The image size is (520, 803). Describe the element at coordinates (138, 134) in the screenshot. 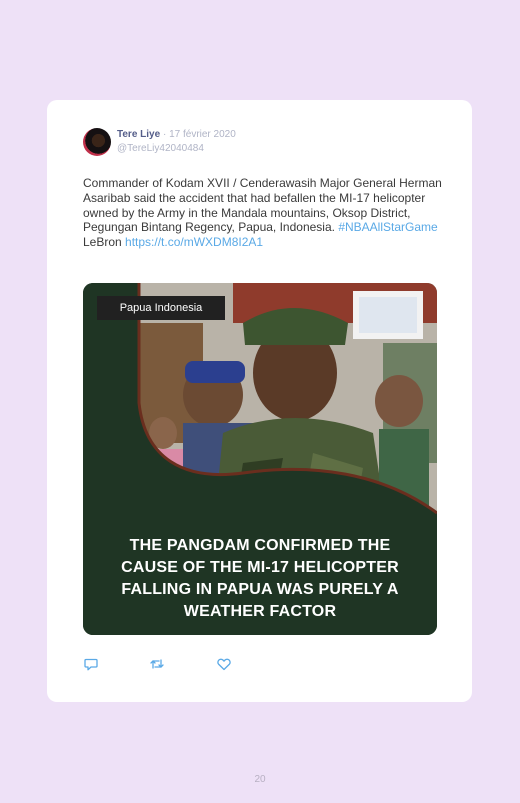

I see `author-name: Tere Liye` at that location.